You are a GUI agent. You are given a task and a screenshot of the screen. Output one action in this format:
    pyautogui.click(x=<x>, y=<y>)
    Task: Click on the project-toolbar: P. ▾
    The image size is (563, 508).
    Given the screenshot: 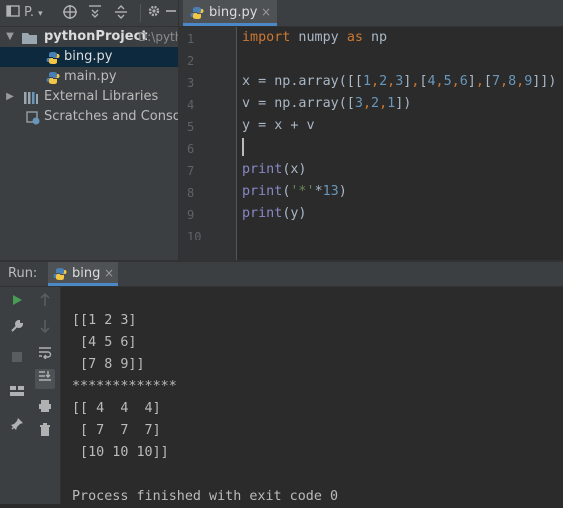 What is the action you would take?
    pyautogui.click(x=89, y=13)
    